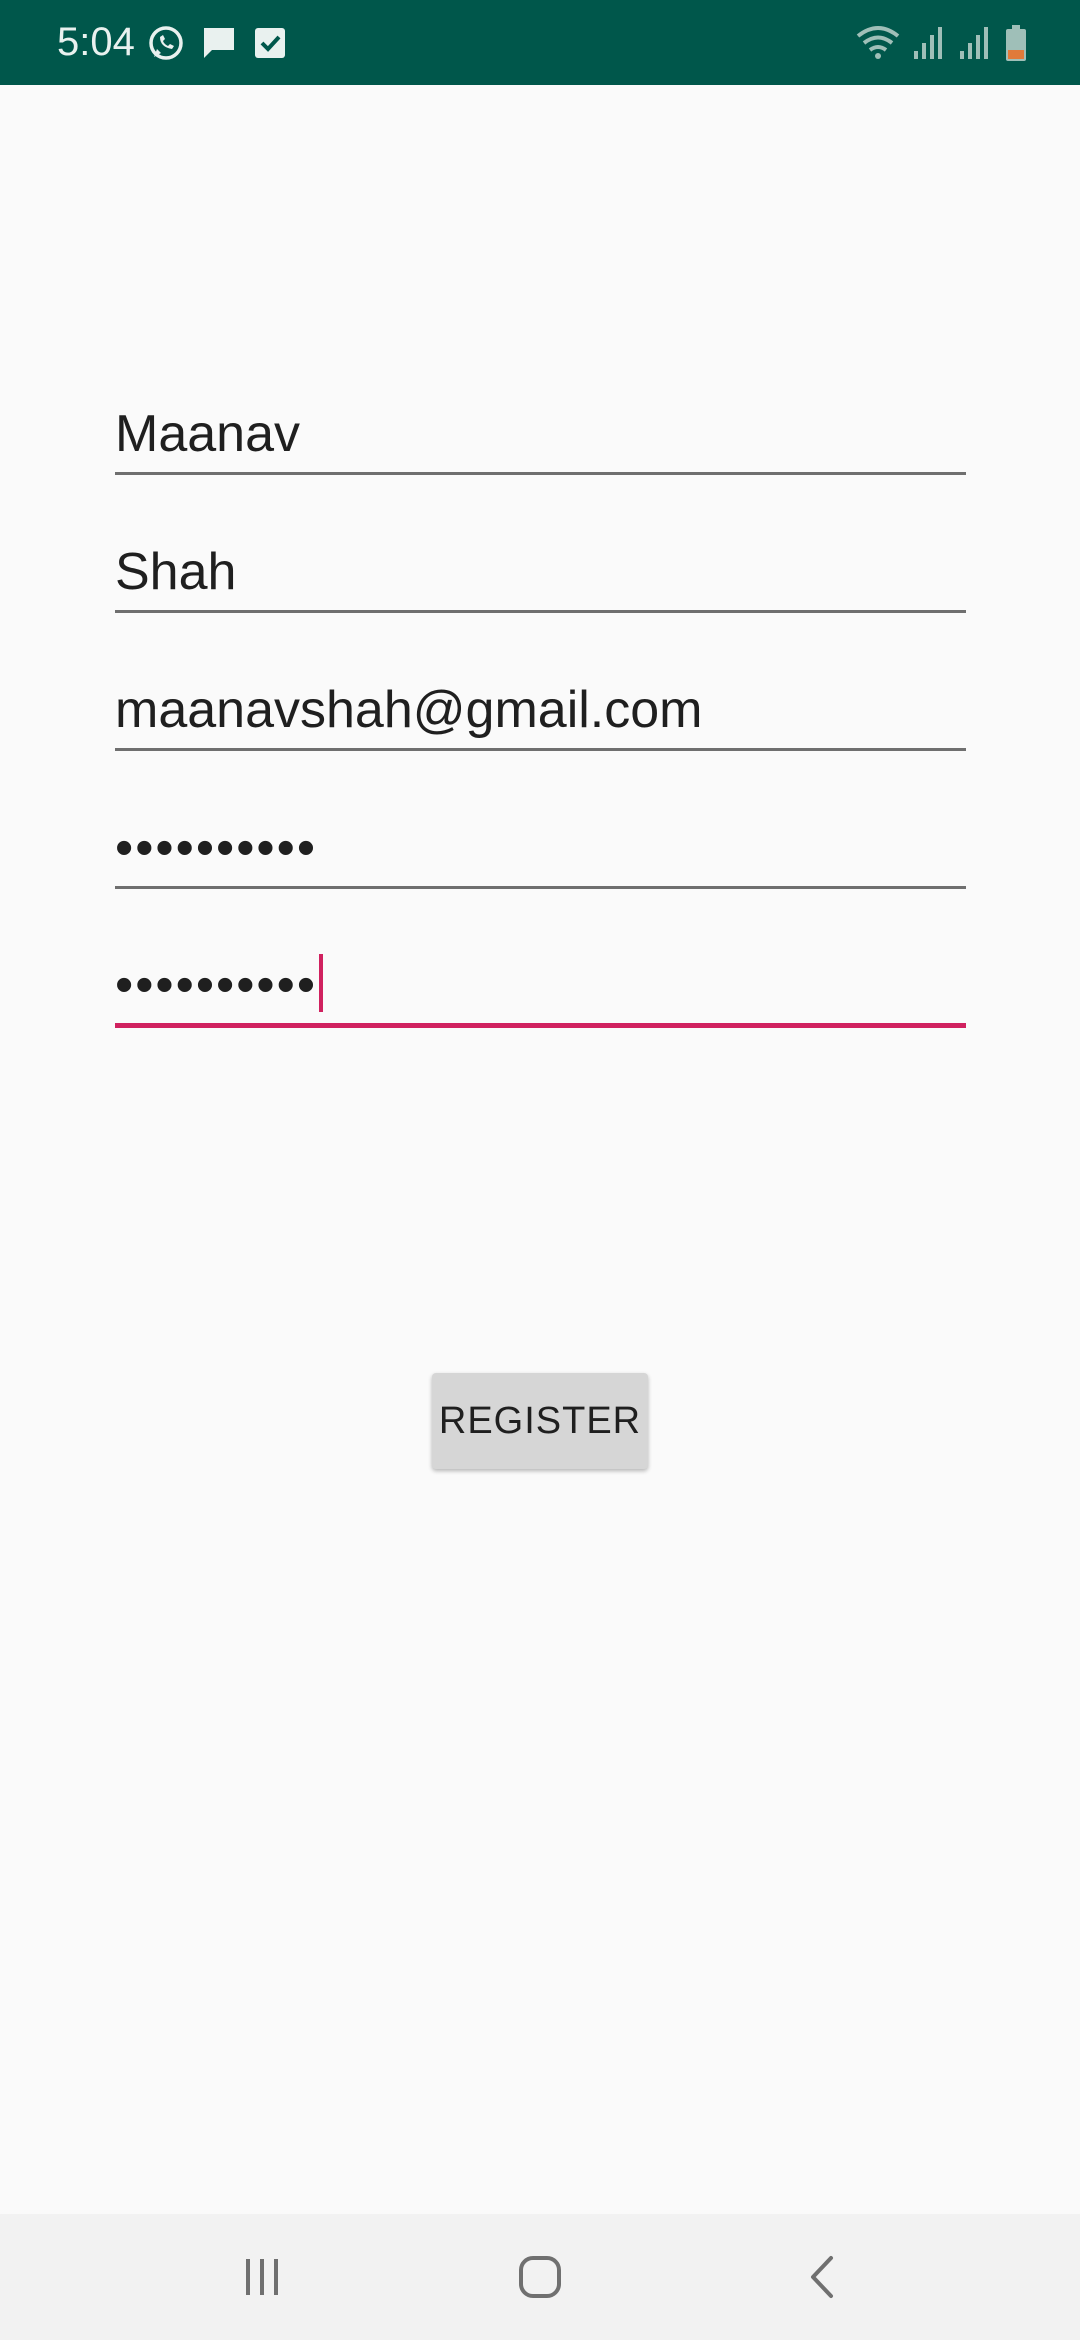 The height and width of the screenshot is (2340, 1080). What do you see at coordinates (540, 1421) in the screenshot?
I see `register-button: REGISTER` at bounding box center [540, 1421].